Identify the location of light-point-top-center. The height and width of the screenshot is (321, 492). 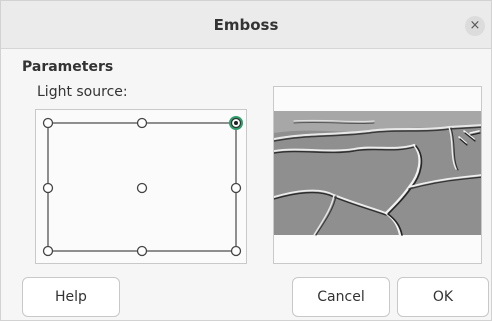
(142, 123).